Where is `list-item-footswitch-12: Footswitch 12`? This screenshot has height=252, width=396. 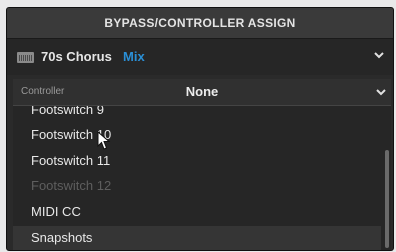 list-item-footswitch-12: Footswitch 12 is located at coordinates (71, 185).